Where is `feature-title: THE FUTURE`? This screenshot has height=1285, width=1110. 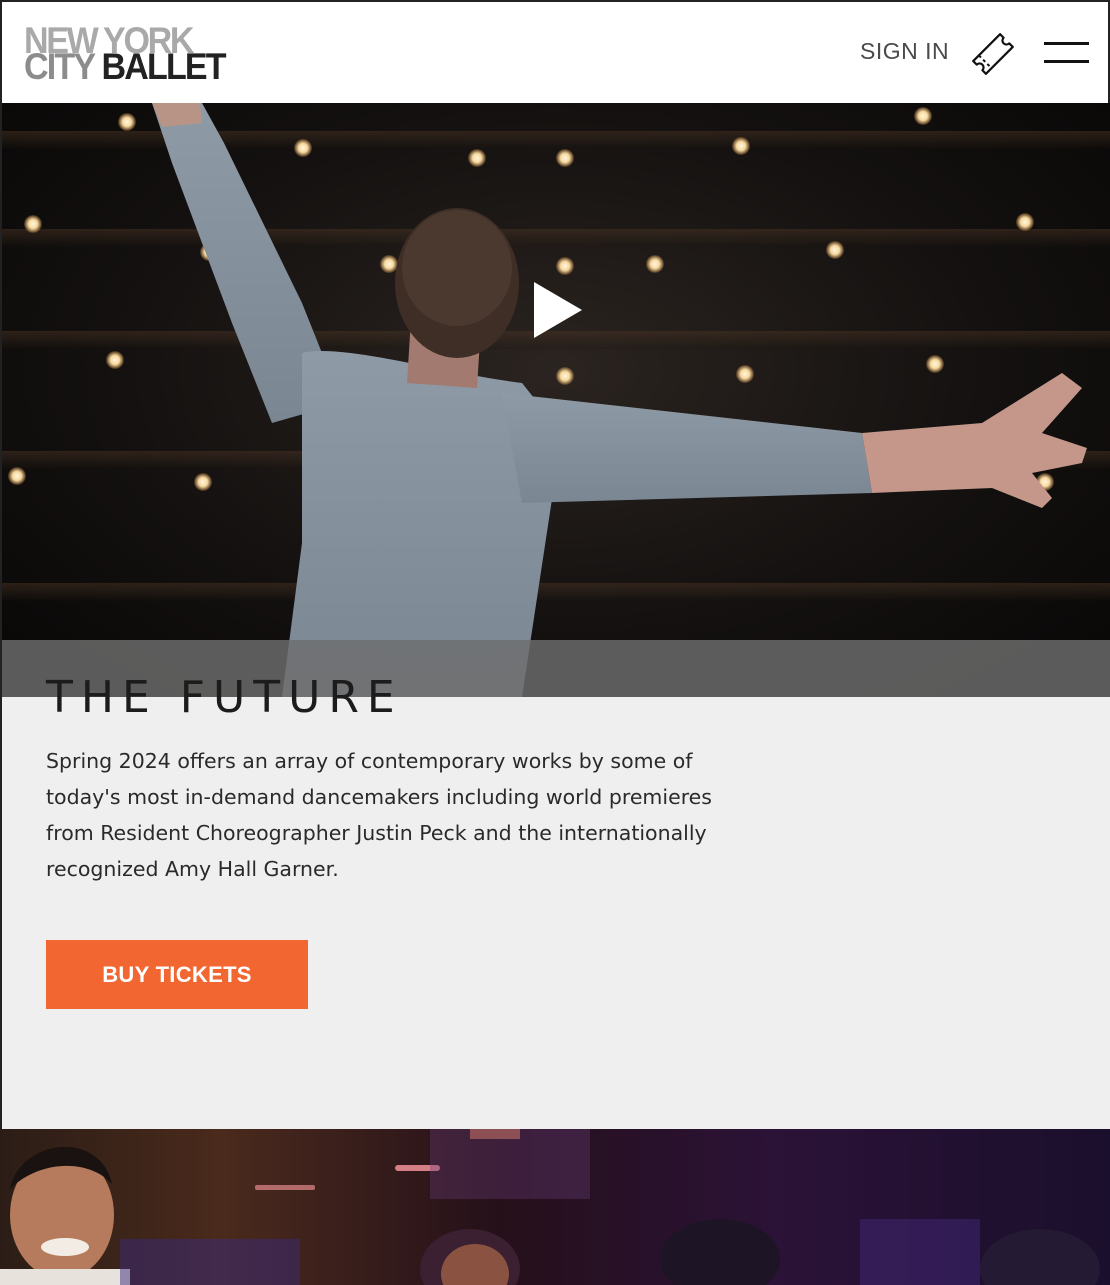 feature-title: THE FUTURE is located at coordinates (224, 697).